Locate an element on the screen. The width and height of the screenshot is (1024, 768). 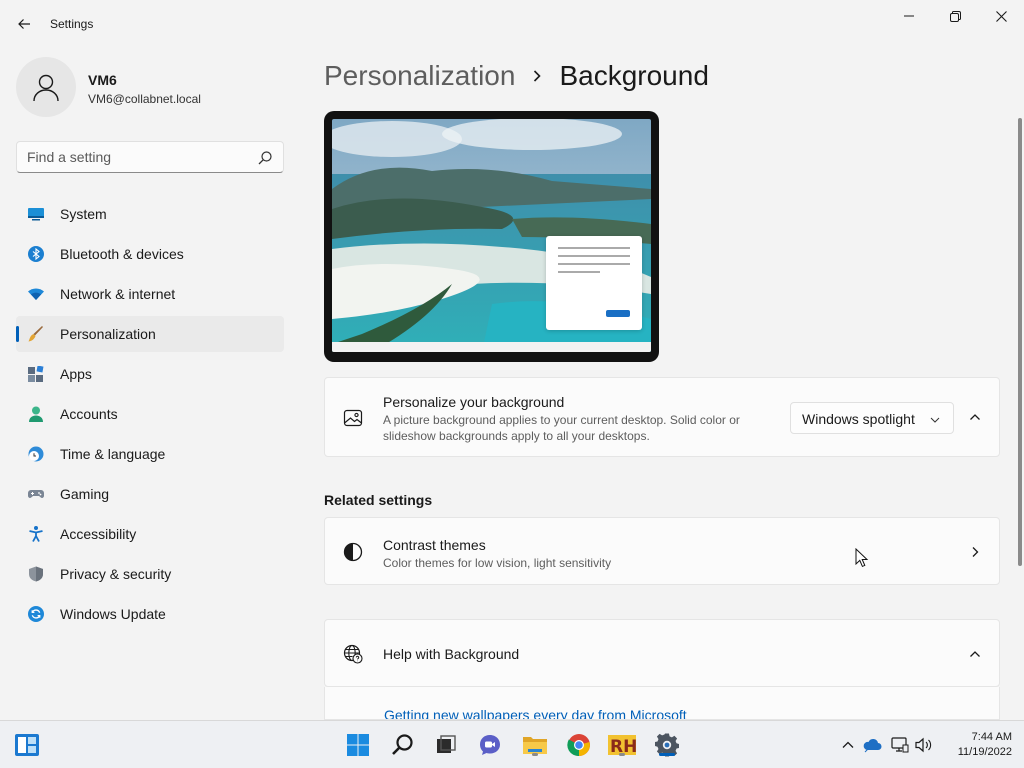
user-email: VM6@collabnet.local is located at coordinates (144, 99).